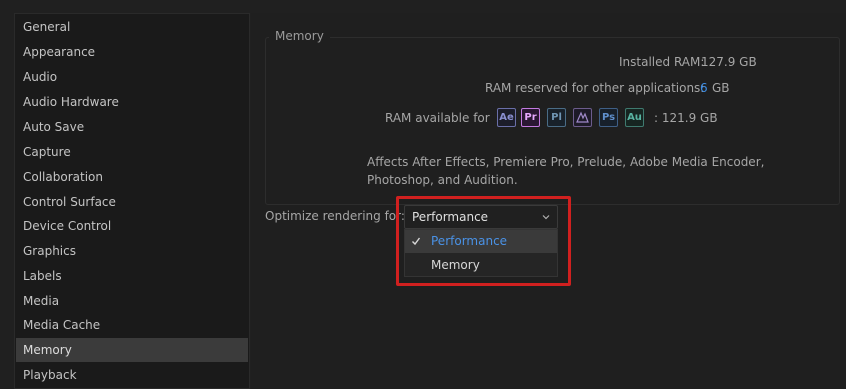 The width and height of the screenshot is (846, 389). Describe the element at coordinates (595, 88) in the screenshot. I see `ram-reserved-label: RAM reserved for other applications:` at that location.